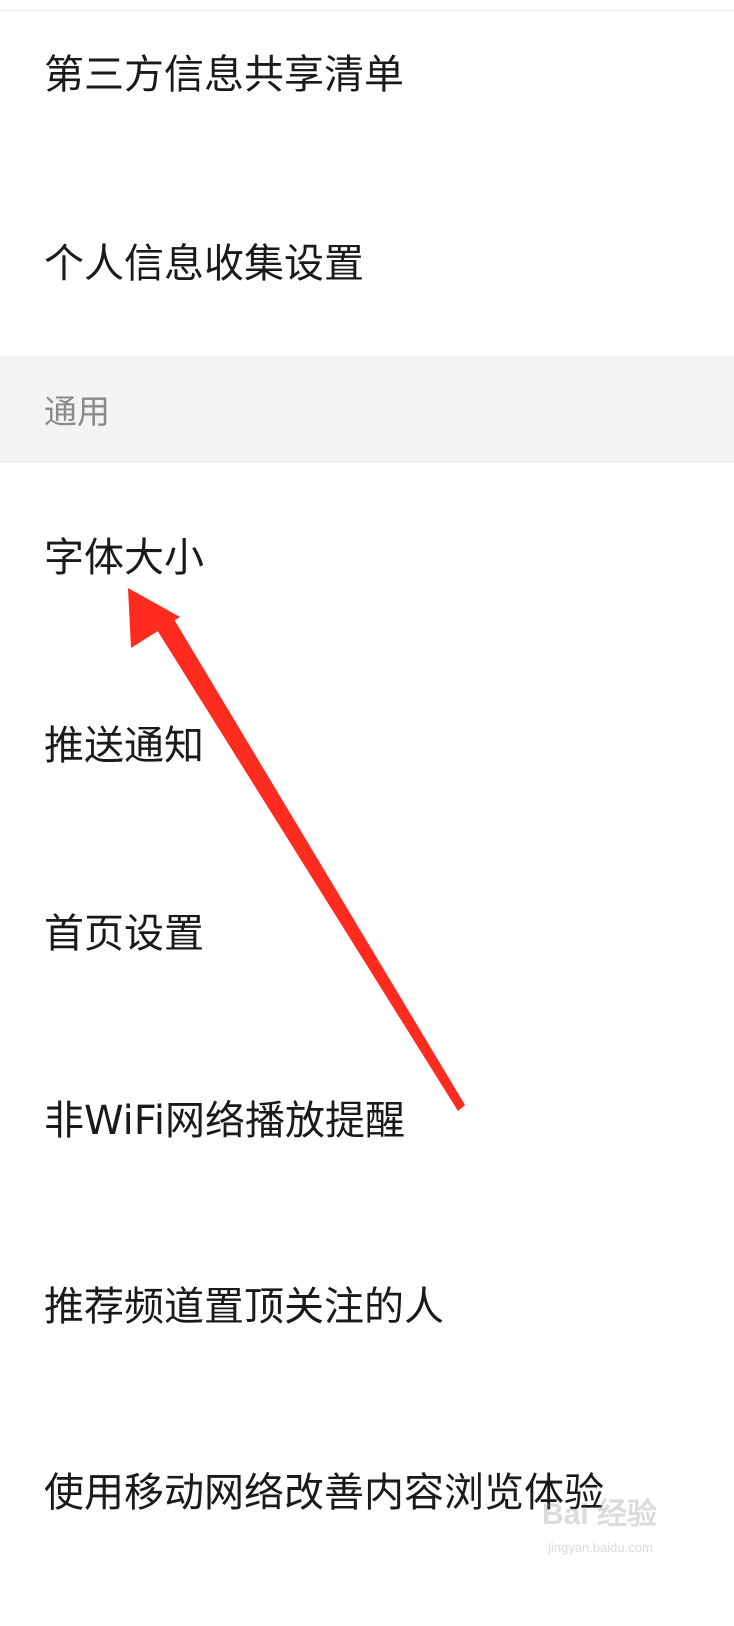 The height and width of the screenshot is (1626, 734). What do you see at coordinates (600, 1547) in the screenshot?
I see `watermark-url-text: jingyan.baidu.com` at bounding box center [600, 1547].